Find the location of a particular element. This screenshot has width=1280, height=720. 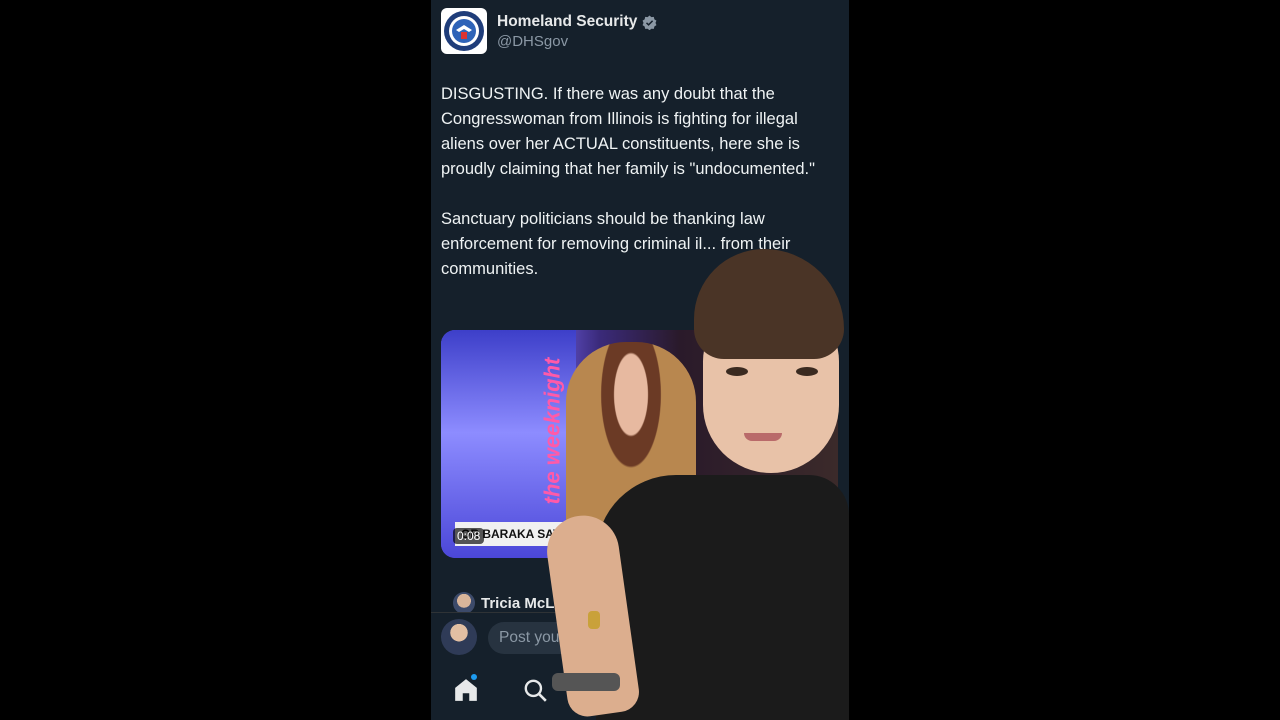

post-header: Homeland Security @DHSgov is located at coordinates (549, 31).